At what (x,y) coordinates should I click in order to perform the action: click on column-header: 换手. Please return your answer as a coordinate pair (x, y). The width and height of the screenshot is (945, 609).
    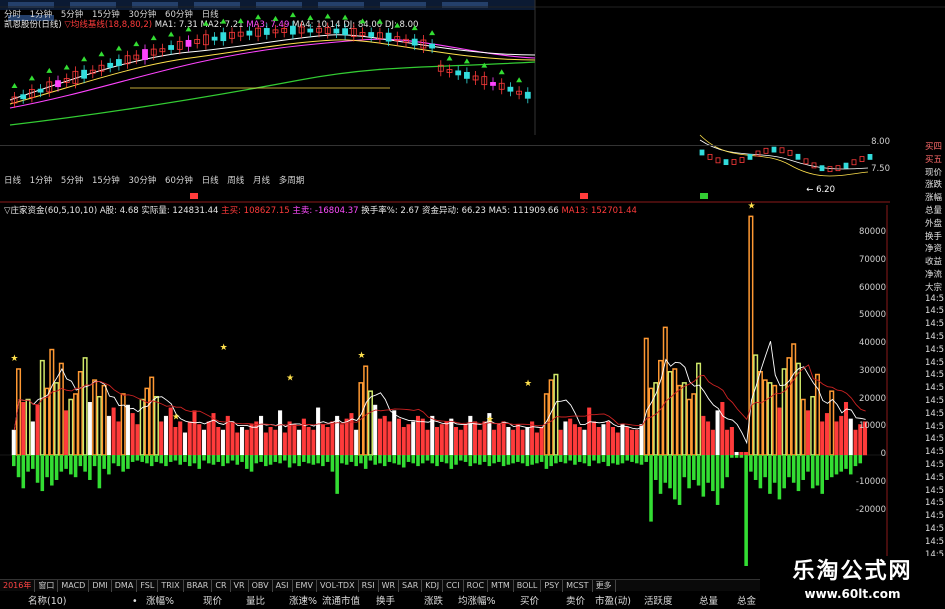
    Looking at the image, I should click on (385, 601).